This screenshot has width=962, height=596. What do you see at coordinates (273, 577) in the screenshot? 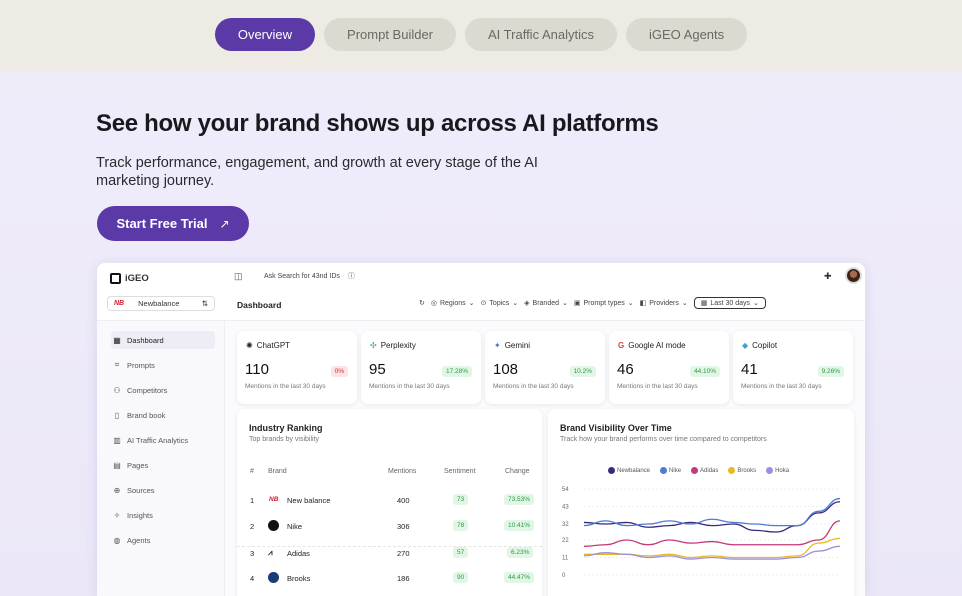
I see `brooks-logo-icon` at bounding box center [273, 577].